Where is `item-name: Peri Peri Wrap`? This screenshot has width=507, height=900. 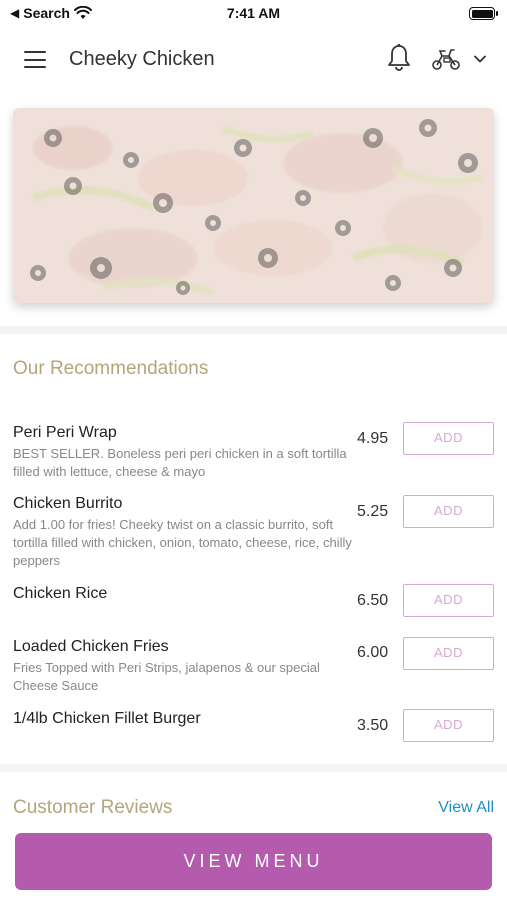 item-name: Peri Peri Wrap is located at coordinates (65, 432).